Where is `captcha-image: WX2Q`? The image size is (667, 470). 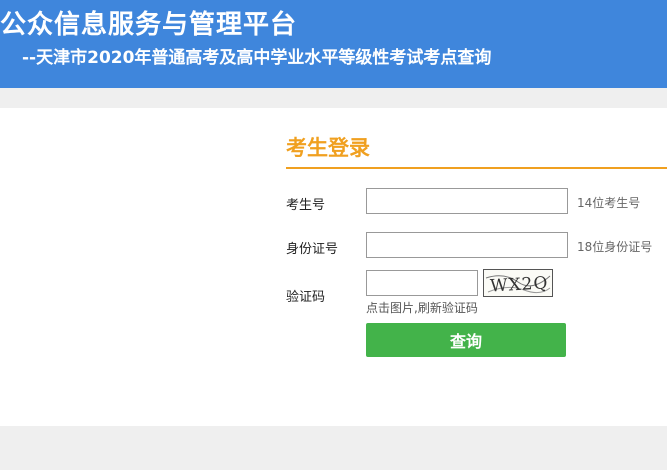
captcha-image: WX2Q is located at coordinates (518, 283).